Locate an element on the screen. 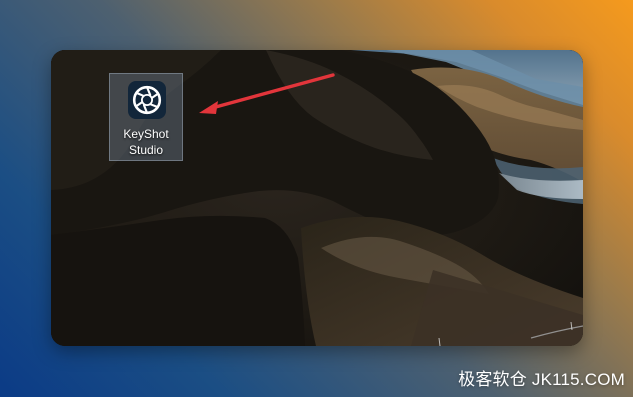 The width and height of the screenshot is (633, 397). desktop-shortcut-keyshot-studio: KeyShot Studio is located at coordinates (146, 117).